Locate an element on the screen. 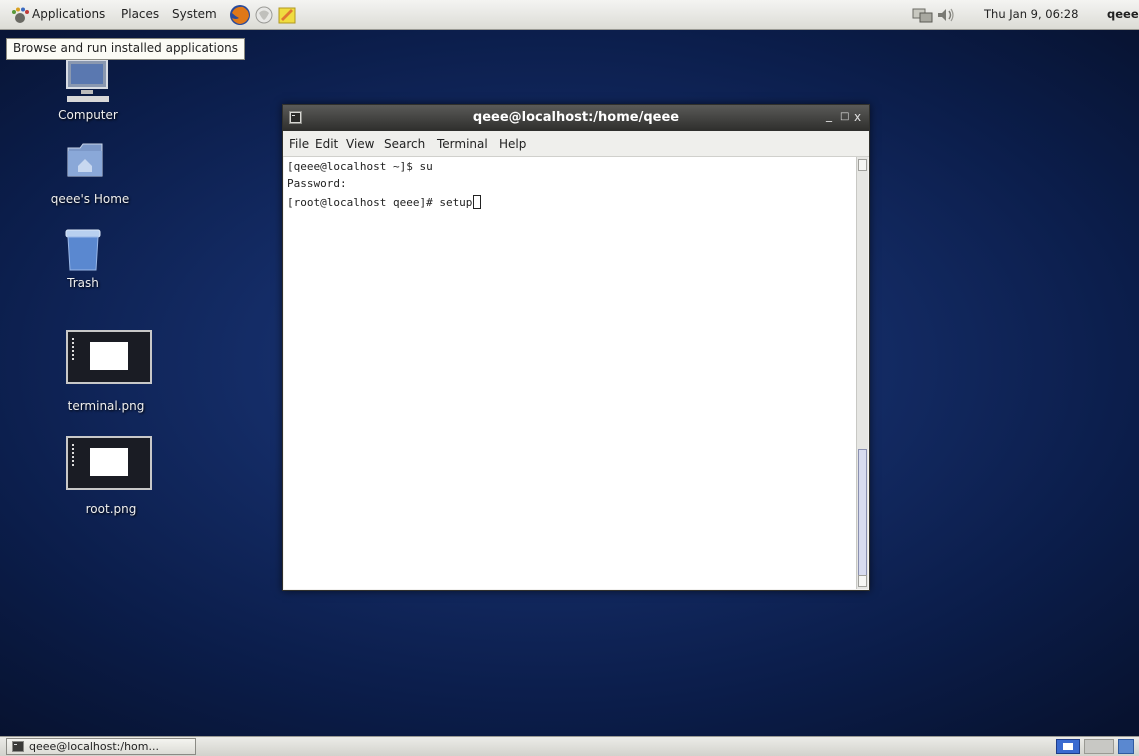 This screenshot has width=1139, height=756. menu-bar: File Edit View Search Terminal Help is located at coordinates (576, 144).